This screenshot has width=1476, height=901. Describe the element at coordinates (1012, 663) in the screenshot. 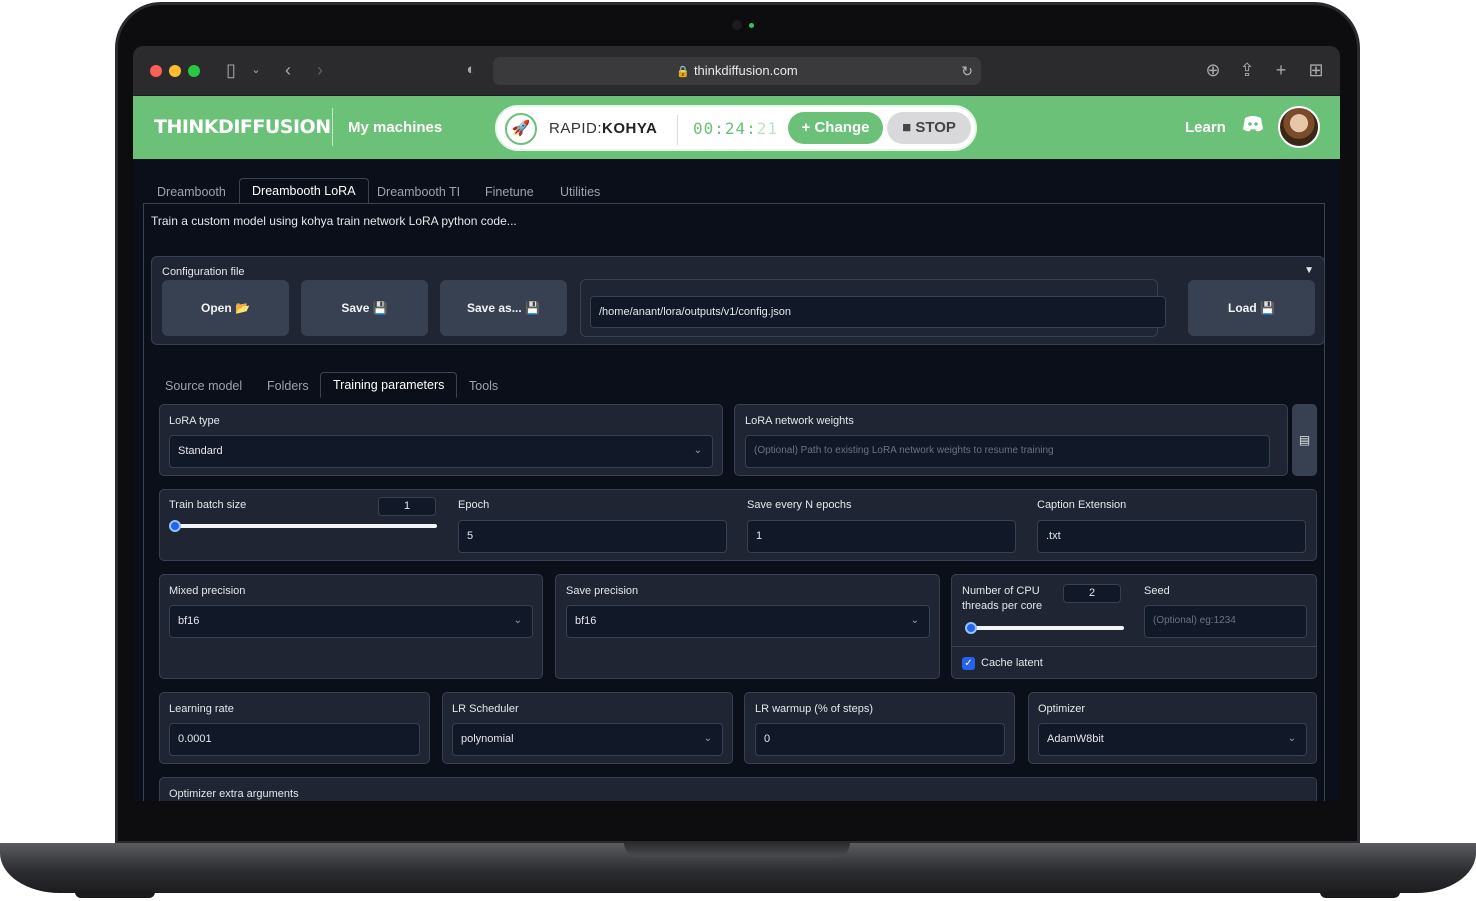

I see `cache-latent-label: Cache latent` at that location.